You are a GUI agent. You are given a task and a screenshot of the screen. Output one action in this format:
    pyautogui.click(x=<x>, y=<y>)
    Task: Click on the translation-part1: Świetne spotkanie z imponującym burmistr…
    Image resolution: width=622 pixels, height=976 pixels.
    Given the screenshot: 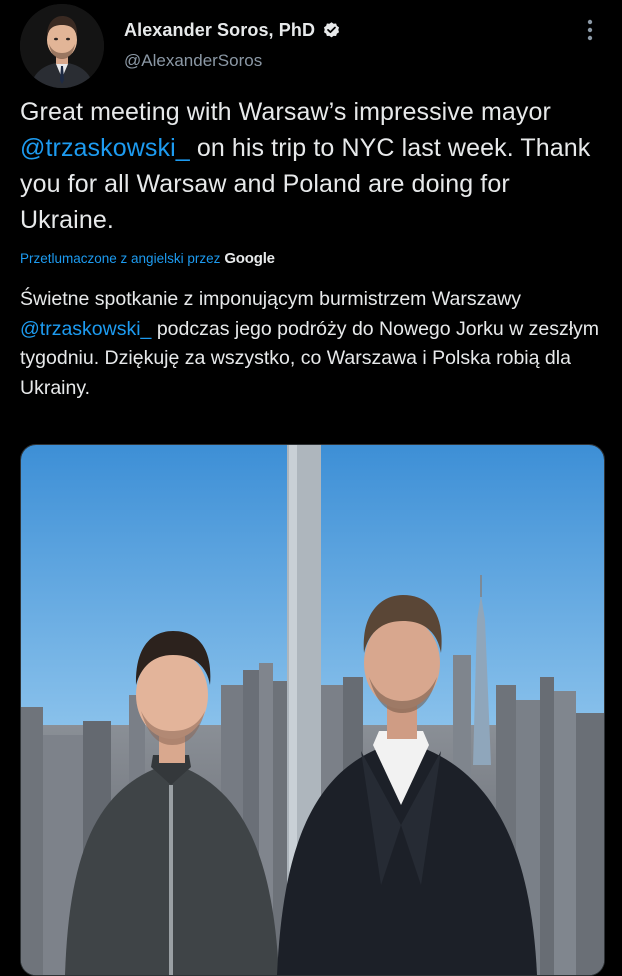 What is the action you would take?
    pyautogui.click(x=271, y=299)
    